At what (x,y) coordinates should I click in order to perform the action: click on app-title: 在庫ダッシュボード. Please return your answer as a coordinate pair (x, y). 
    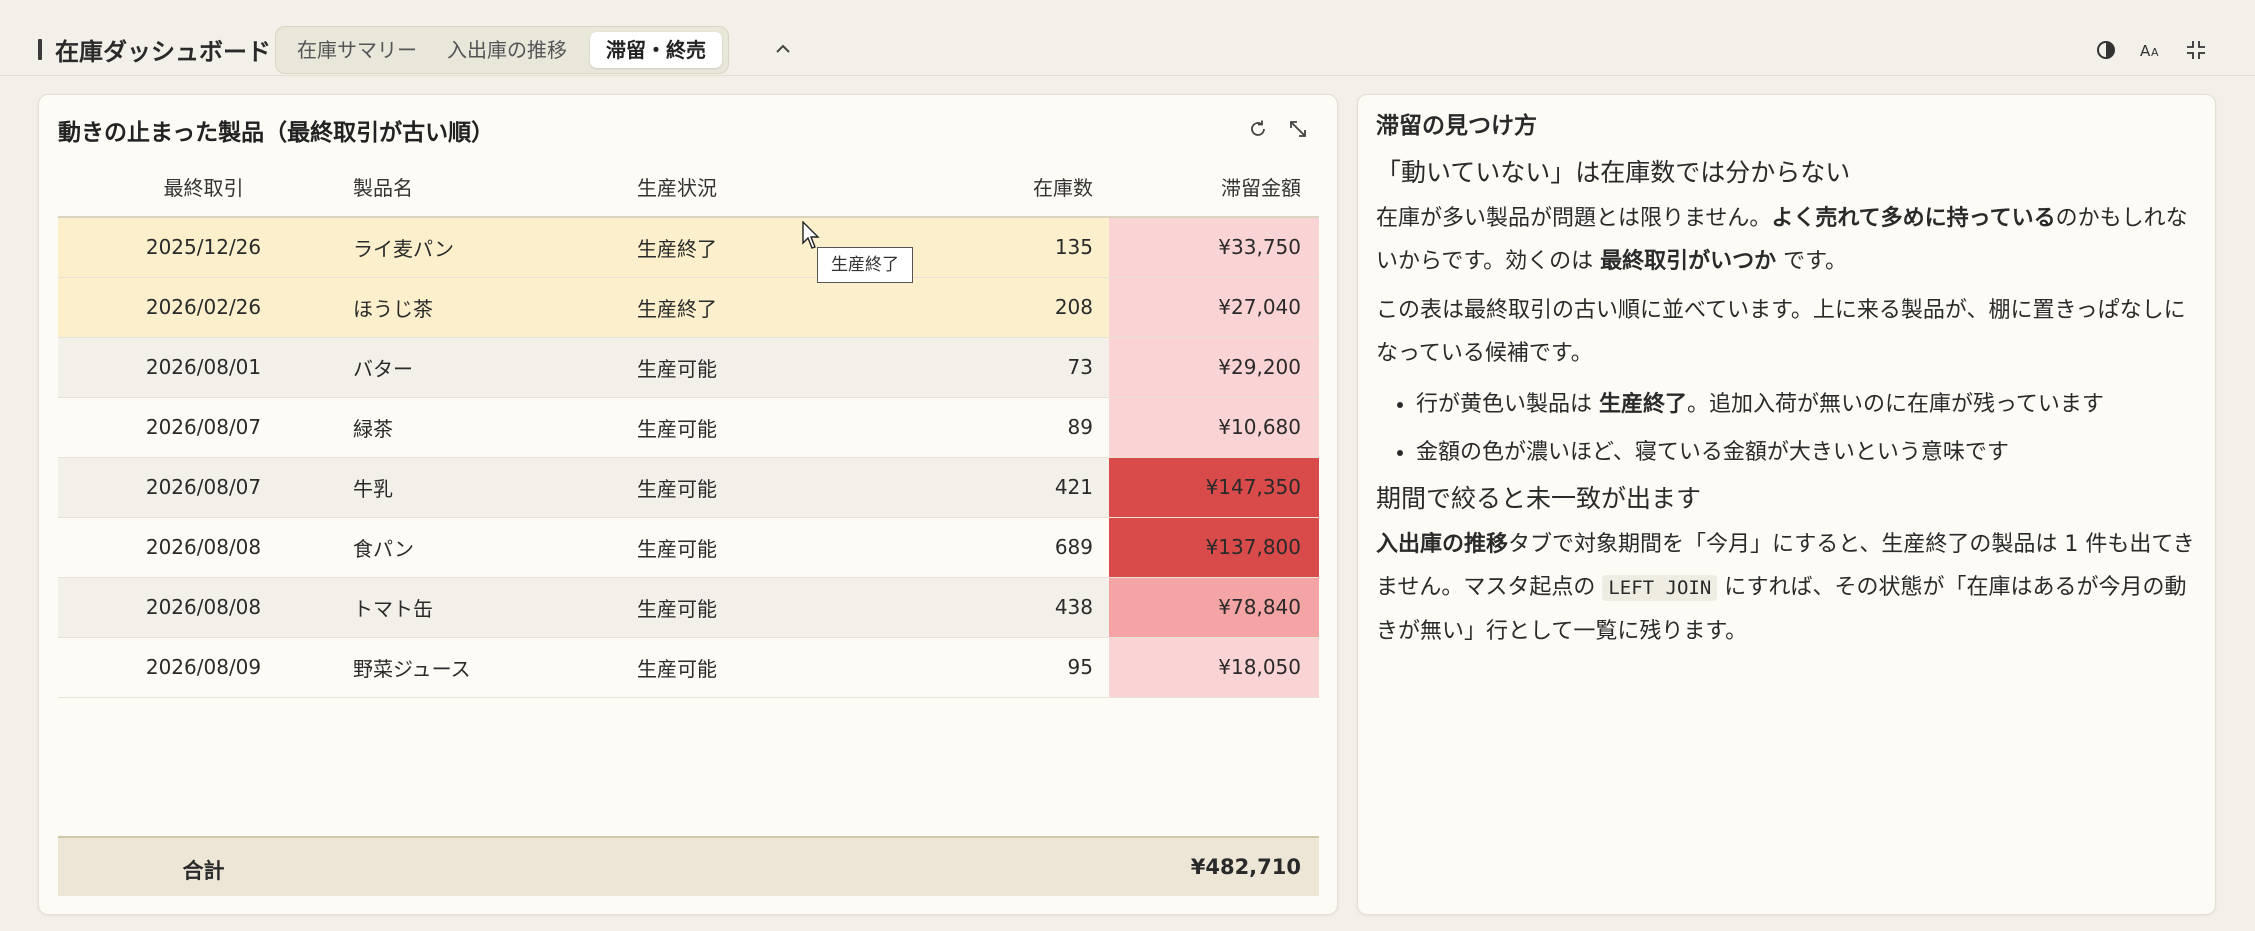
    Looking at the image, I should click on (163, 52).